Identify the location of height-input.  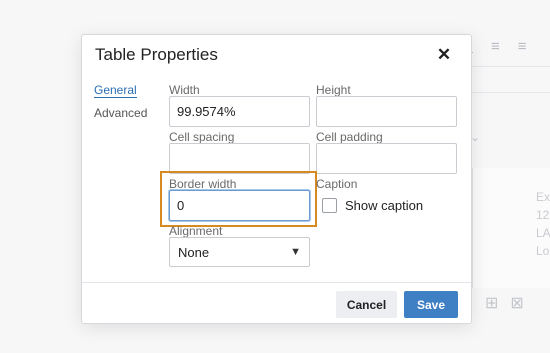
(386, 111).